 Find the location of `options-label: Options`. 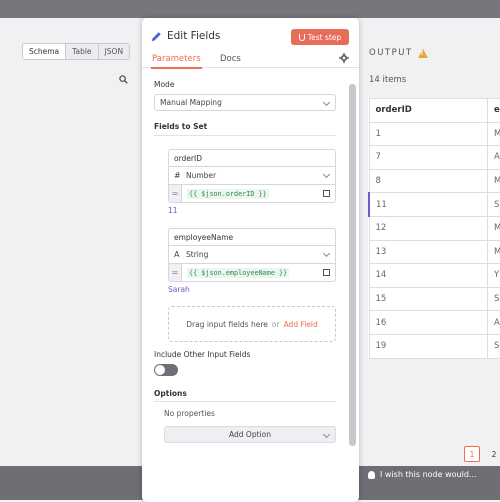

options-label: Options is located at coordinates (170, 393).